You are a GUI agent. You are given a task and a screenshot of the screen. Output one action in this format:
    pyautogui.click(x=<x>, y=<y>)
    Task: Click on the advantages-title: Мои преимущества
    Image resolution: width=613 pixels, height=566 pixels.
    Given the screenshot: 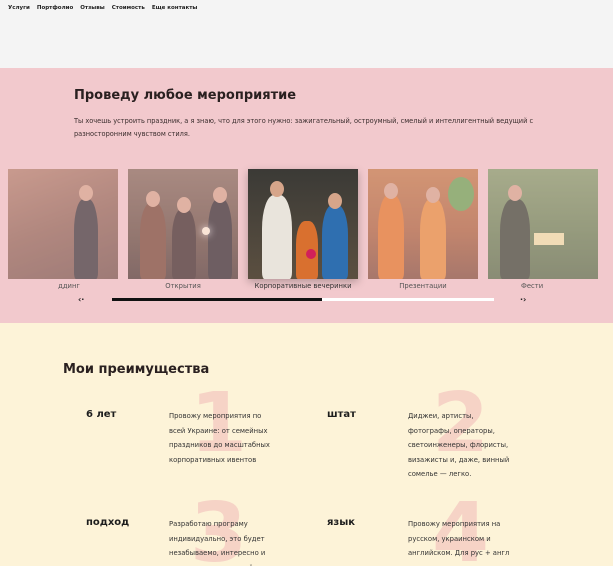 What is the action you would take?
    pyautogui.click(x=136, y=369)
    